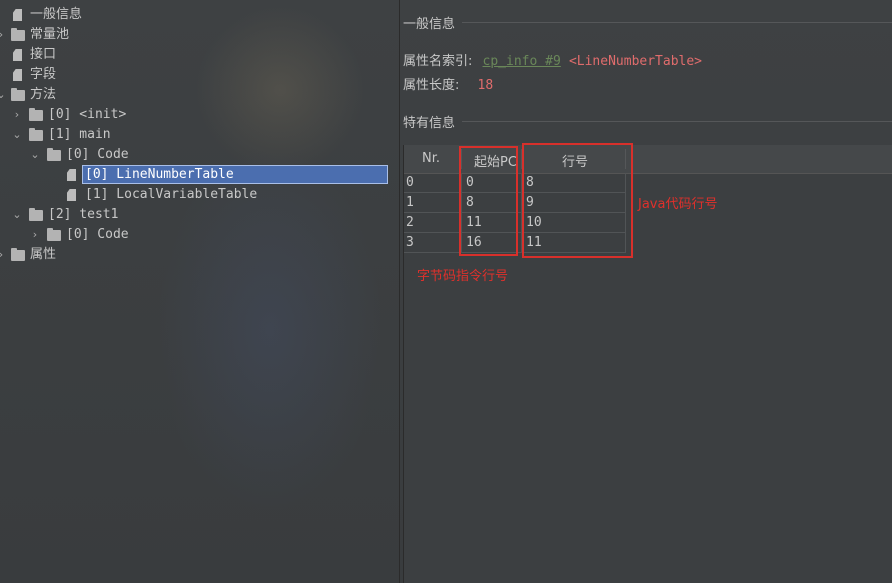 The height and width of the screenshot is (583, 892). I want to click on length-row: 属性长度: 18, so click(448, 83).